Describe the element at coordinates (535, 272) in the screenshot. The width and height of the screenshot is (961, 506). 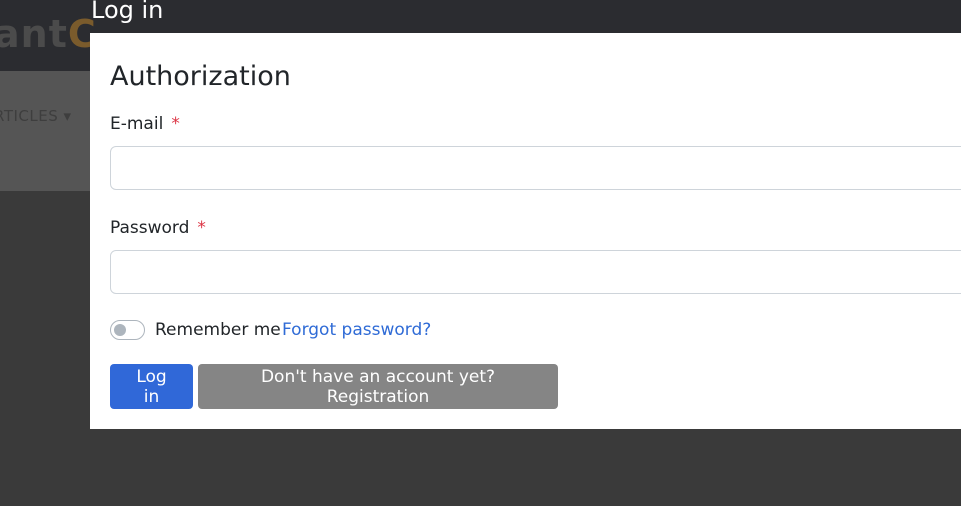
I see `password-field` at that location.